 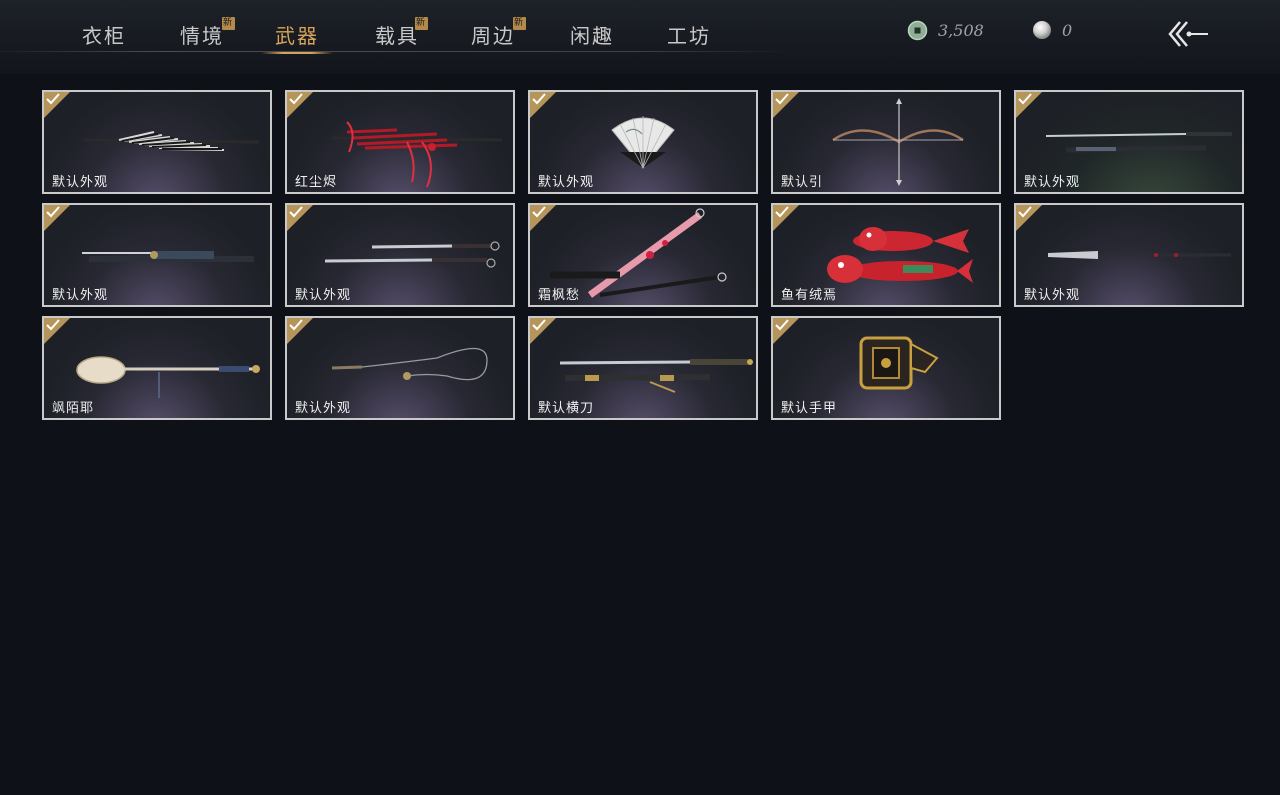 I want to click on item-label: 霜枫愁, so click(x=559, y=295).